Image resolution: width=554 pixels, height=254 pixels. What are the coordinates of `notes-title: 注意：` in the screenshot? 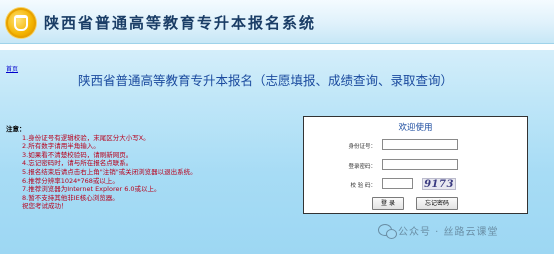 It's located at (16, 129).